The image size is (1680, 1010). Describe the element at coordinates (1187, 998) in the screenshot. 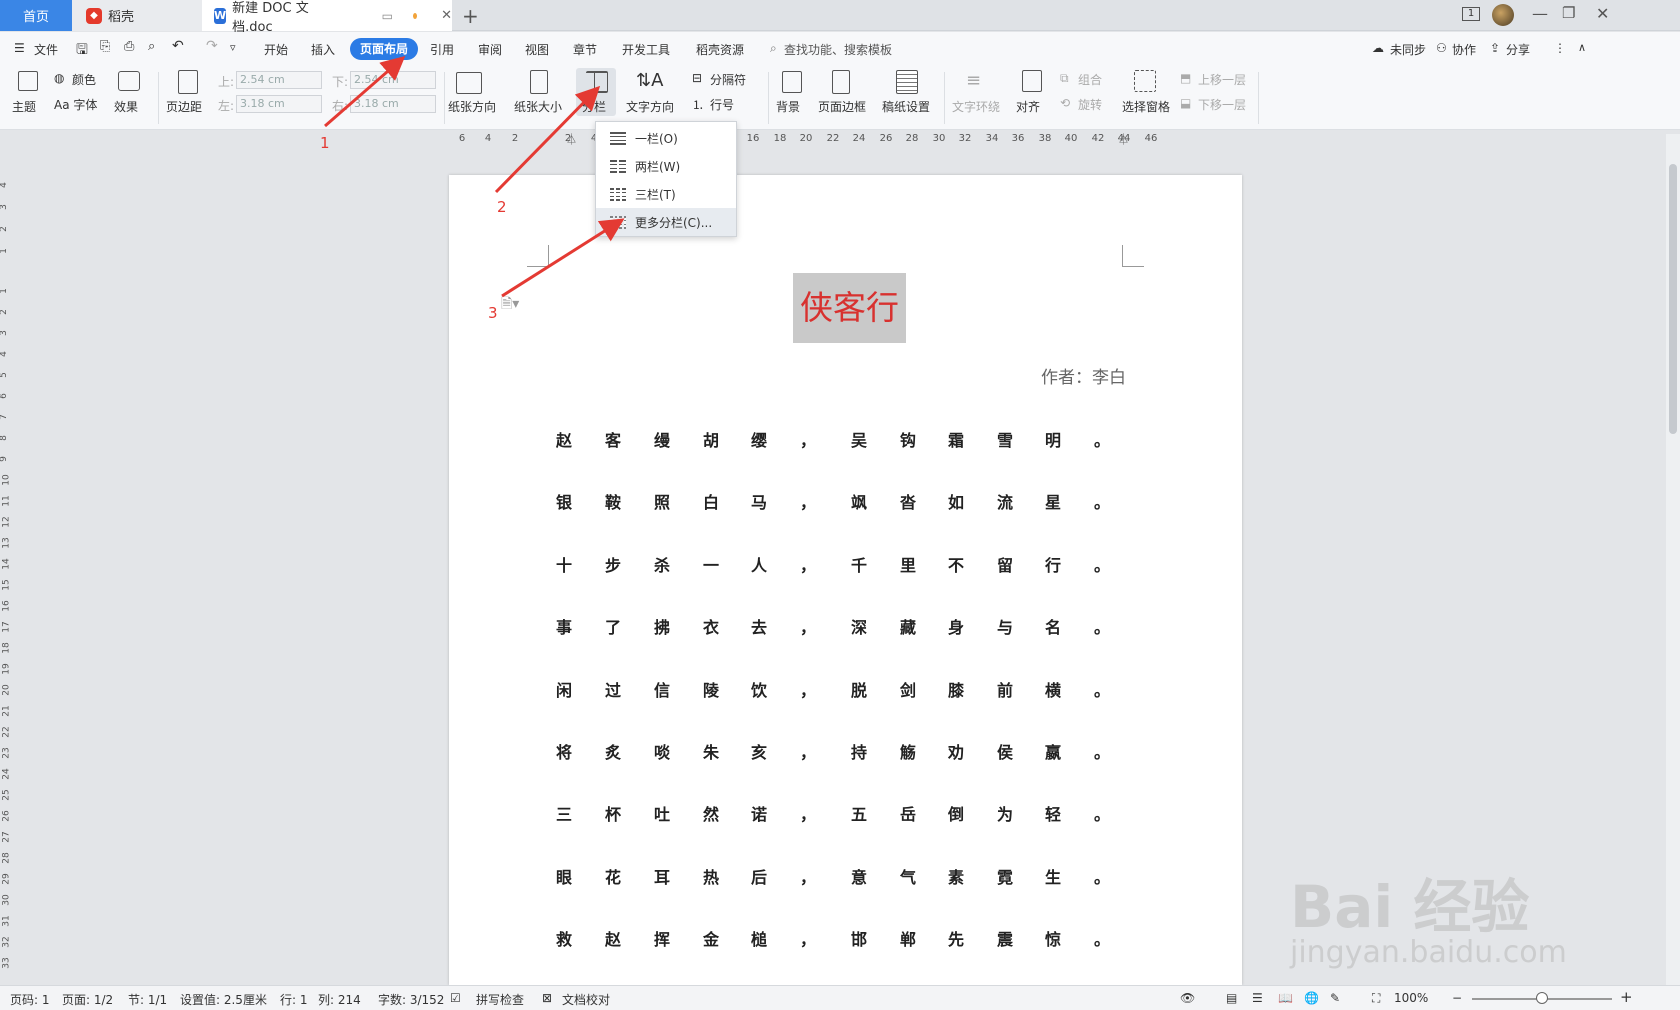

I see `eye-protect-icon: 👁` at that location.